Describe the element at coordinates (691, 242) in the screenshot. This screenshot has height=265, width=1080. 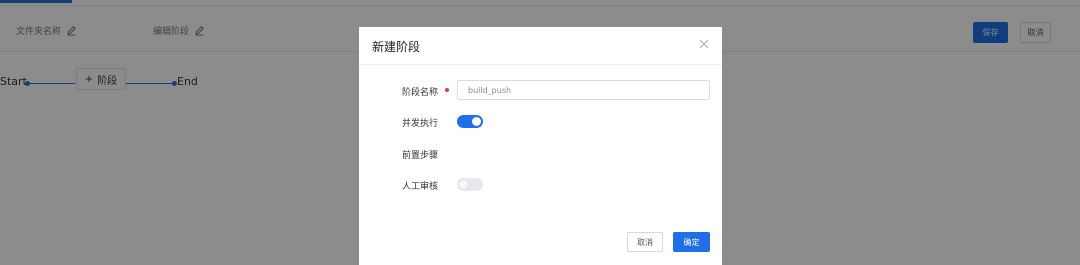
I see `dialog-confirm-button: 确定` at that location.